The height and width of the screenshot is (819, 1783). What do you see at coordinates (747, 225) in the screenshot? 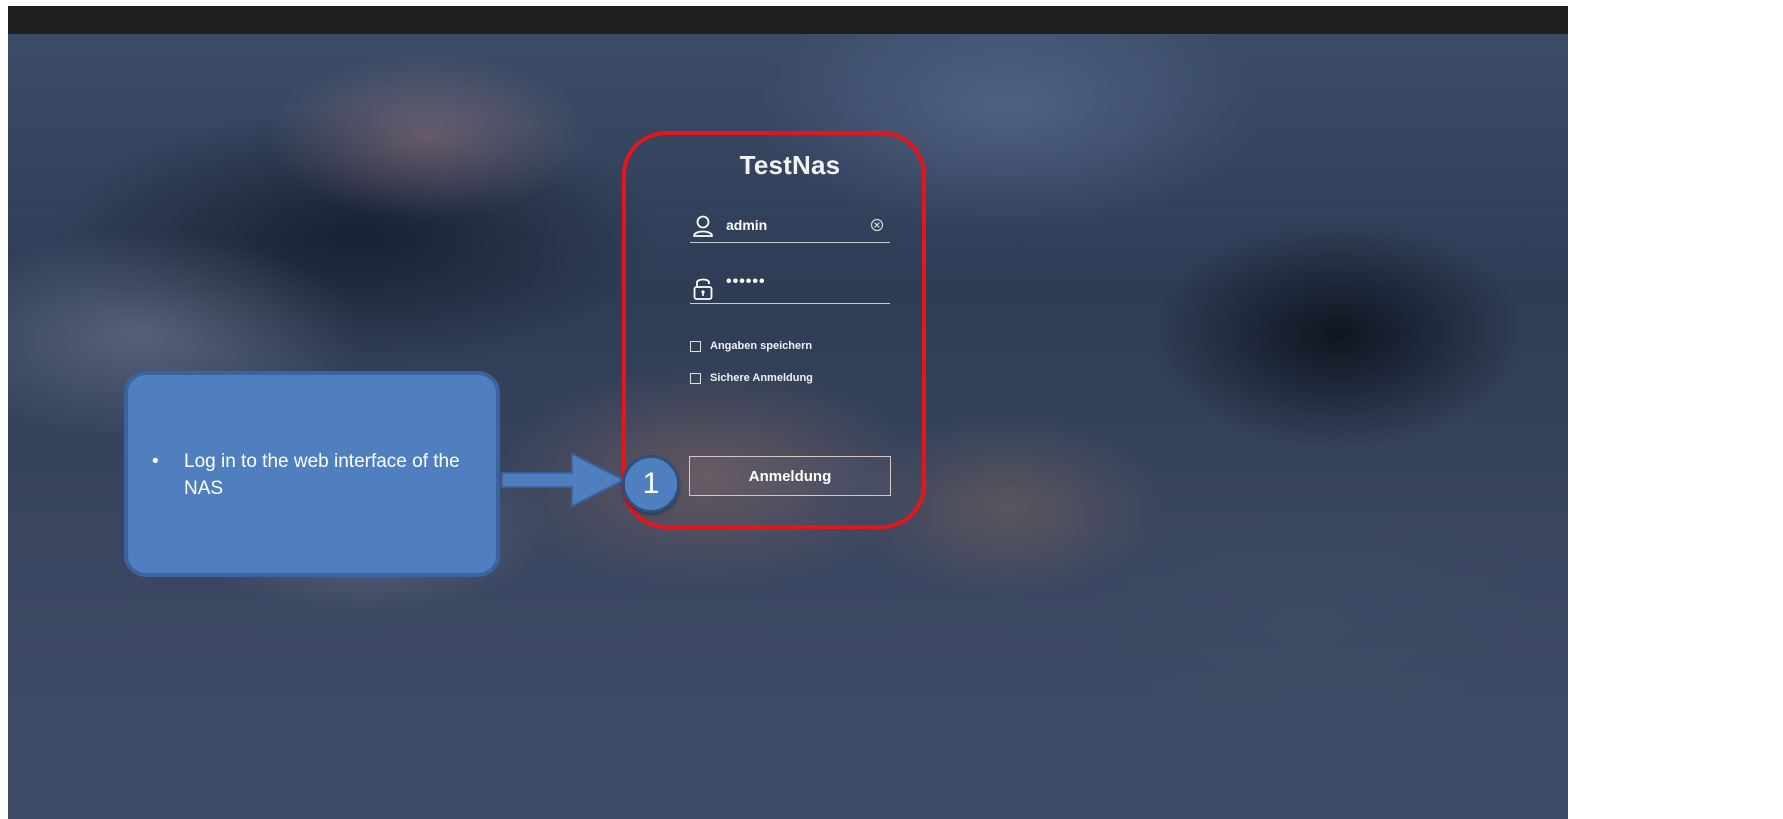
I see `username-value: admin` at bounding box center [747, 225].